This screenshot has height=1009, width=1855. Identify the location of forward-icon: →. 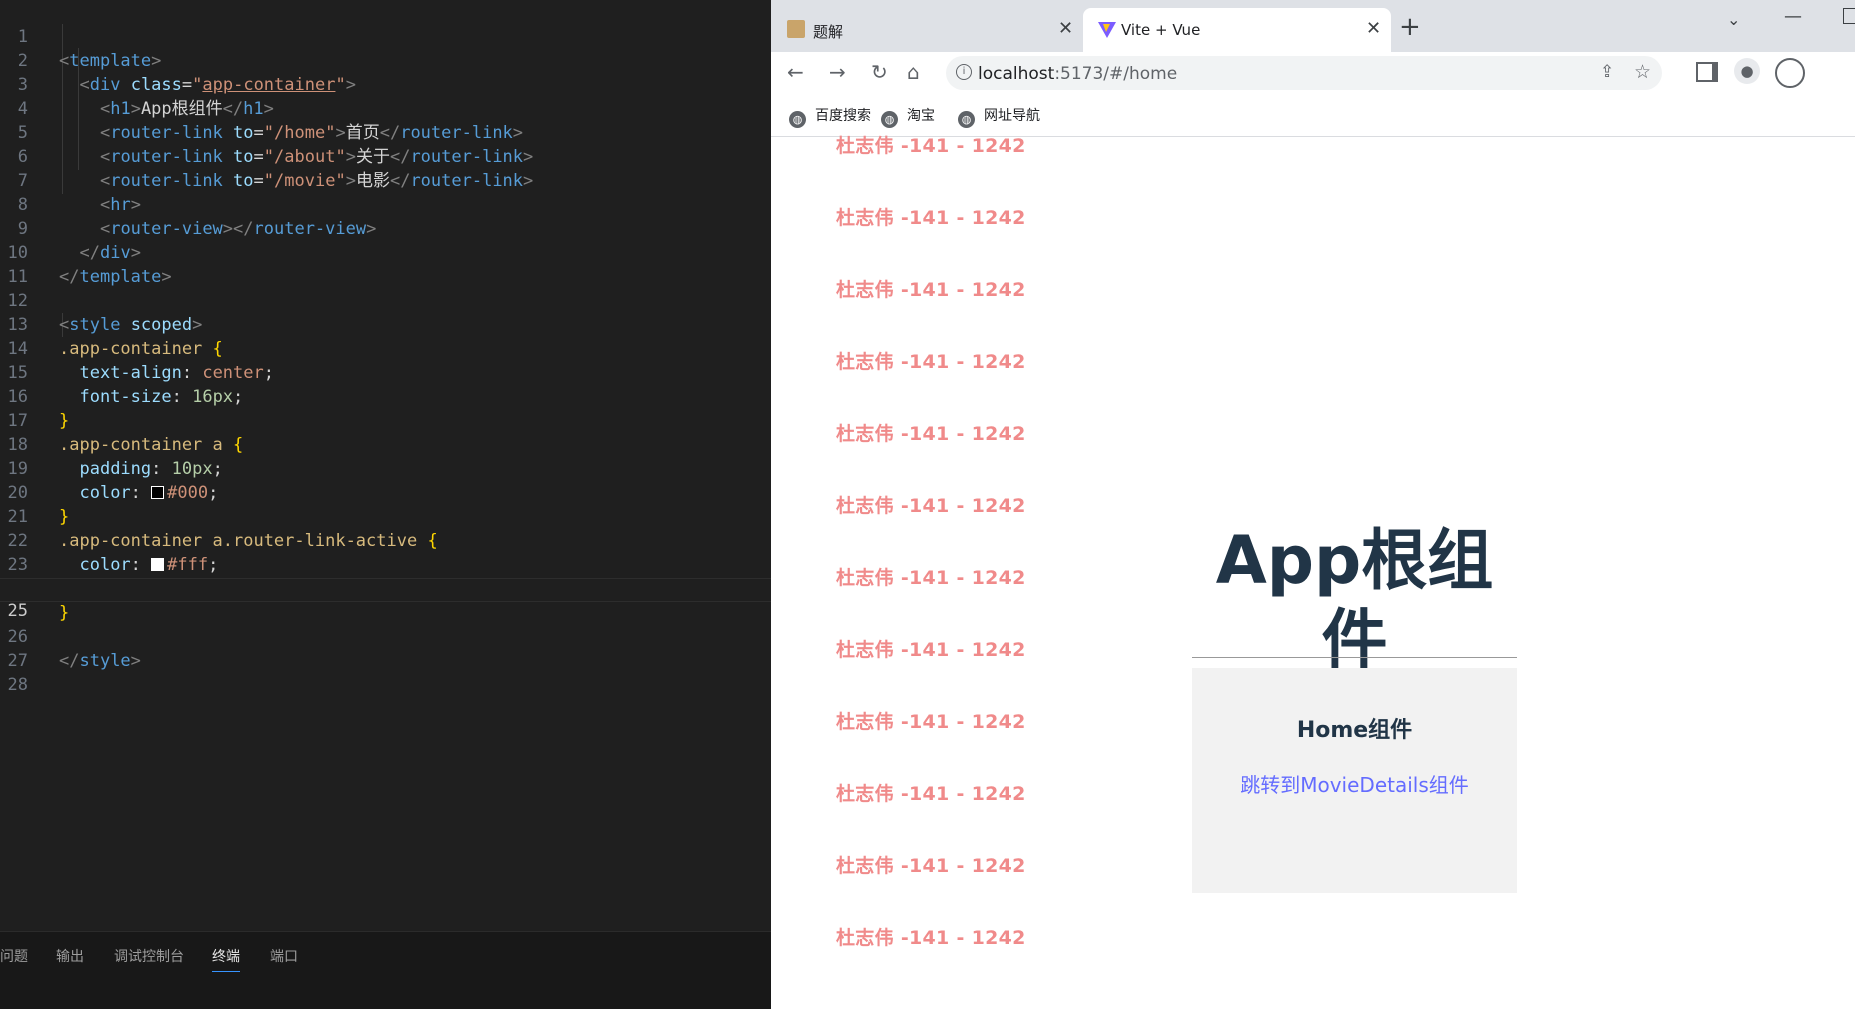
(837, 72).